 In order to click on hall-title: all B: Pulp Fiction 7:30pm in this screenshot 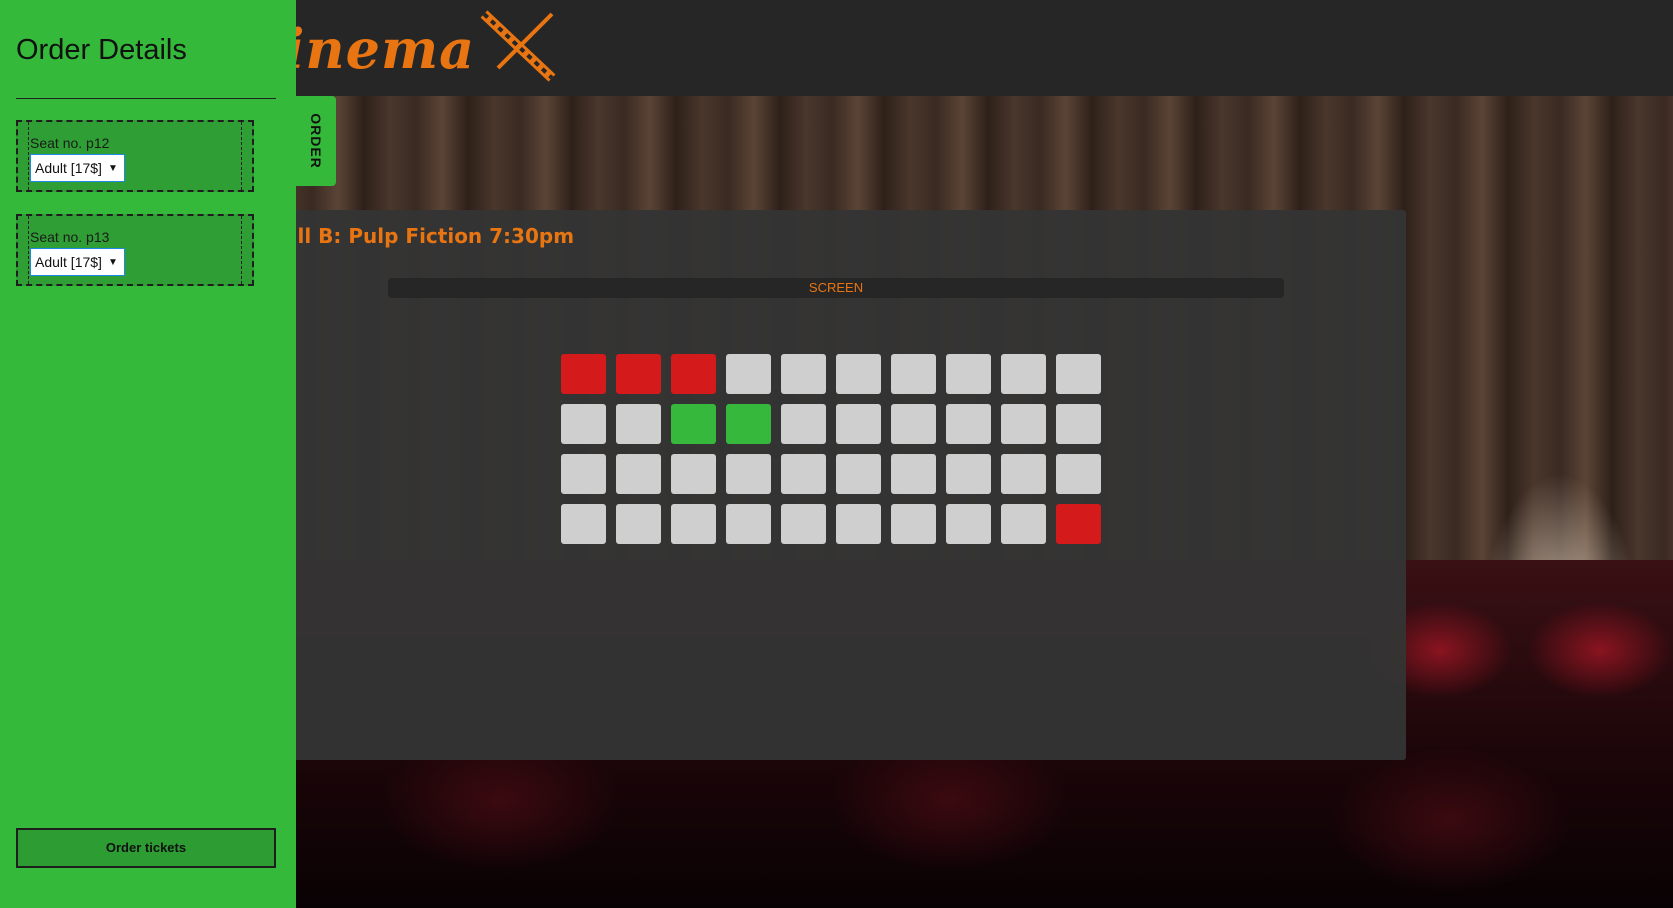, I will do `click(429, 236)`.